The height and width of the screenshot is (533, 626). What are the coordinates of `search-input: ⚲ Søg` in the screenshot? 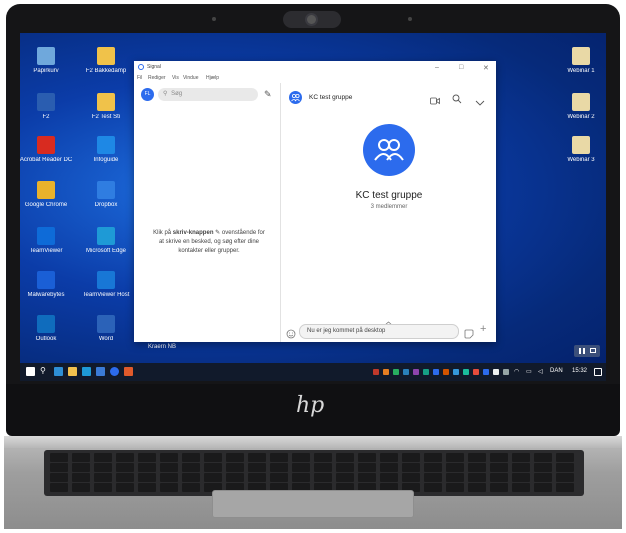 It's located at (208, 94).